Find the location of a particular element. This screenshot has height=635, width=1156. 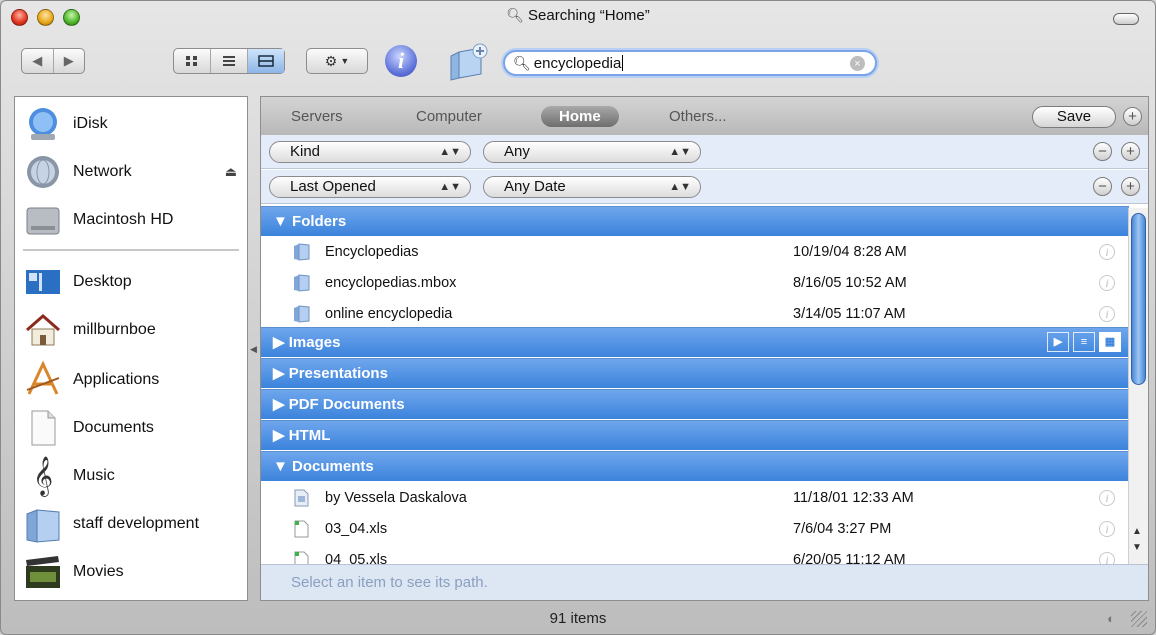

harddisk-icon is located at coordinates (43, 221).